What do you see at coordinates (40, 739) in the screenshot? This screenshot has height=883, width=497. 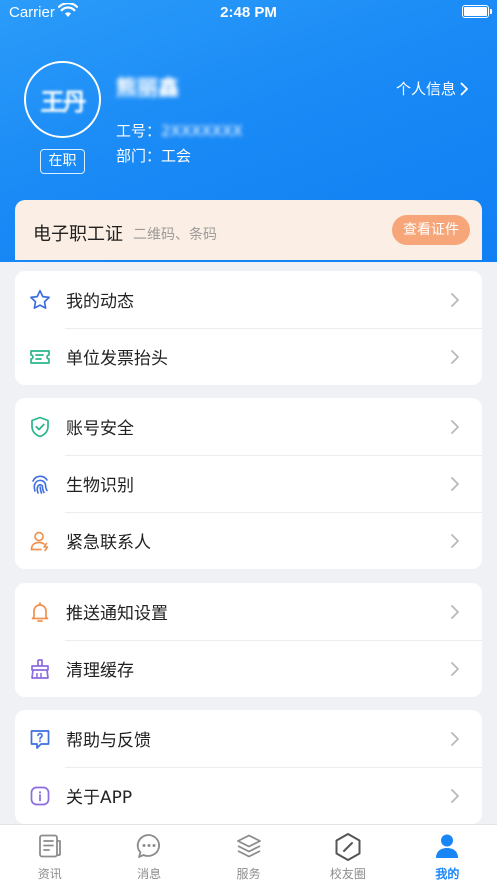 I see `help-icon` at bounding box center [40, 739].